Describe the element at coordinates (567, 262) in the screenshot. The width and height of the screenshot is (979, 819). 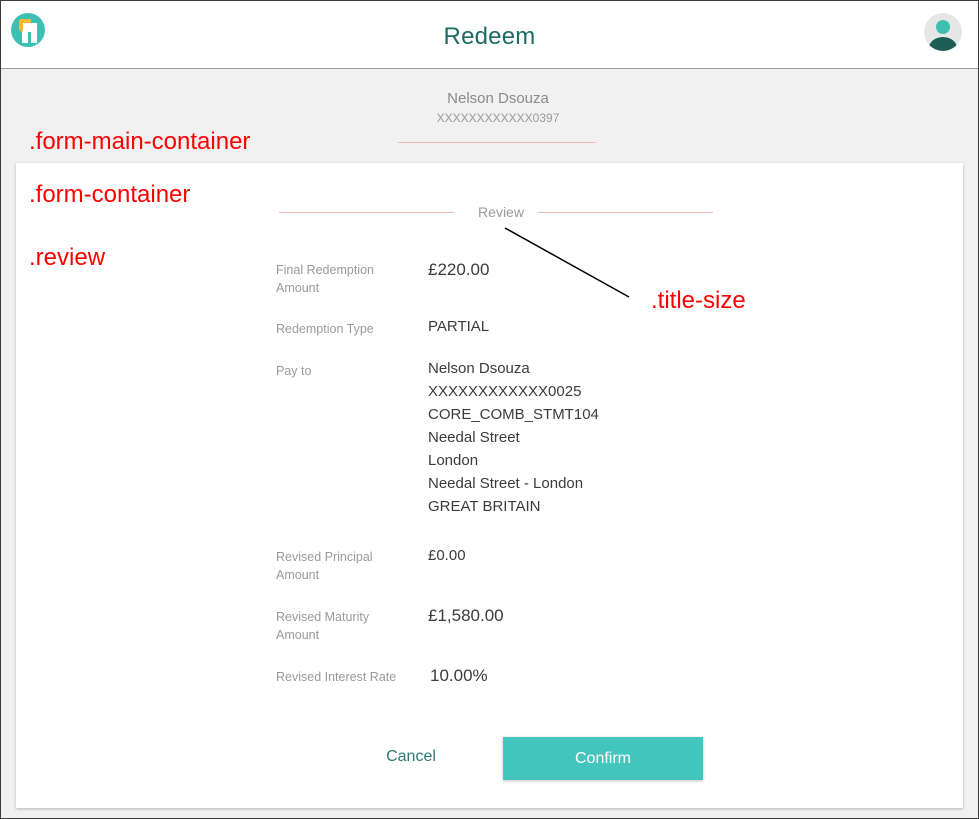
I see `annotation-pointer-line` at that location.